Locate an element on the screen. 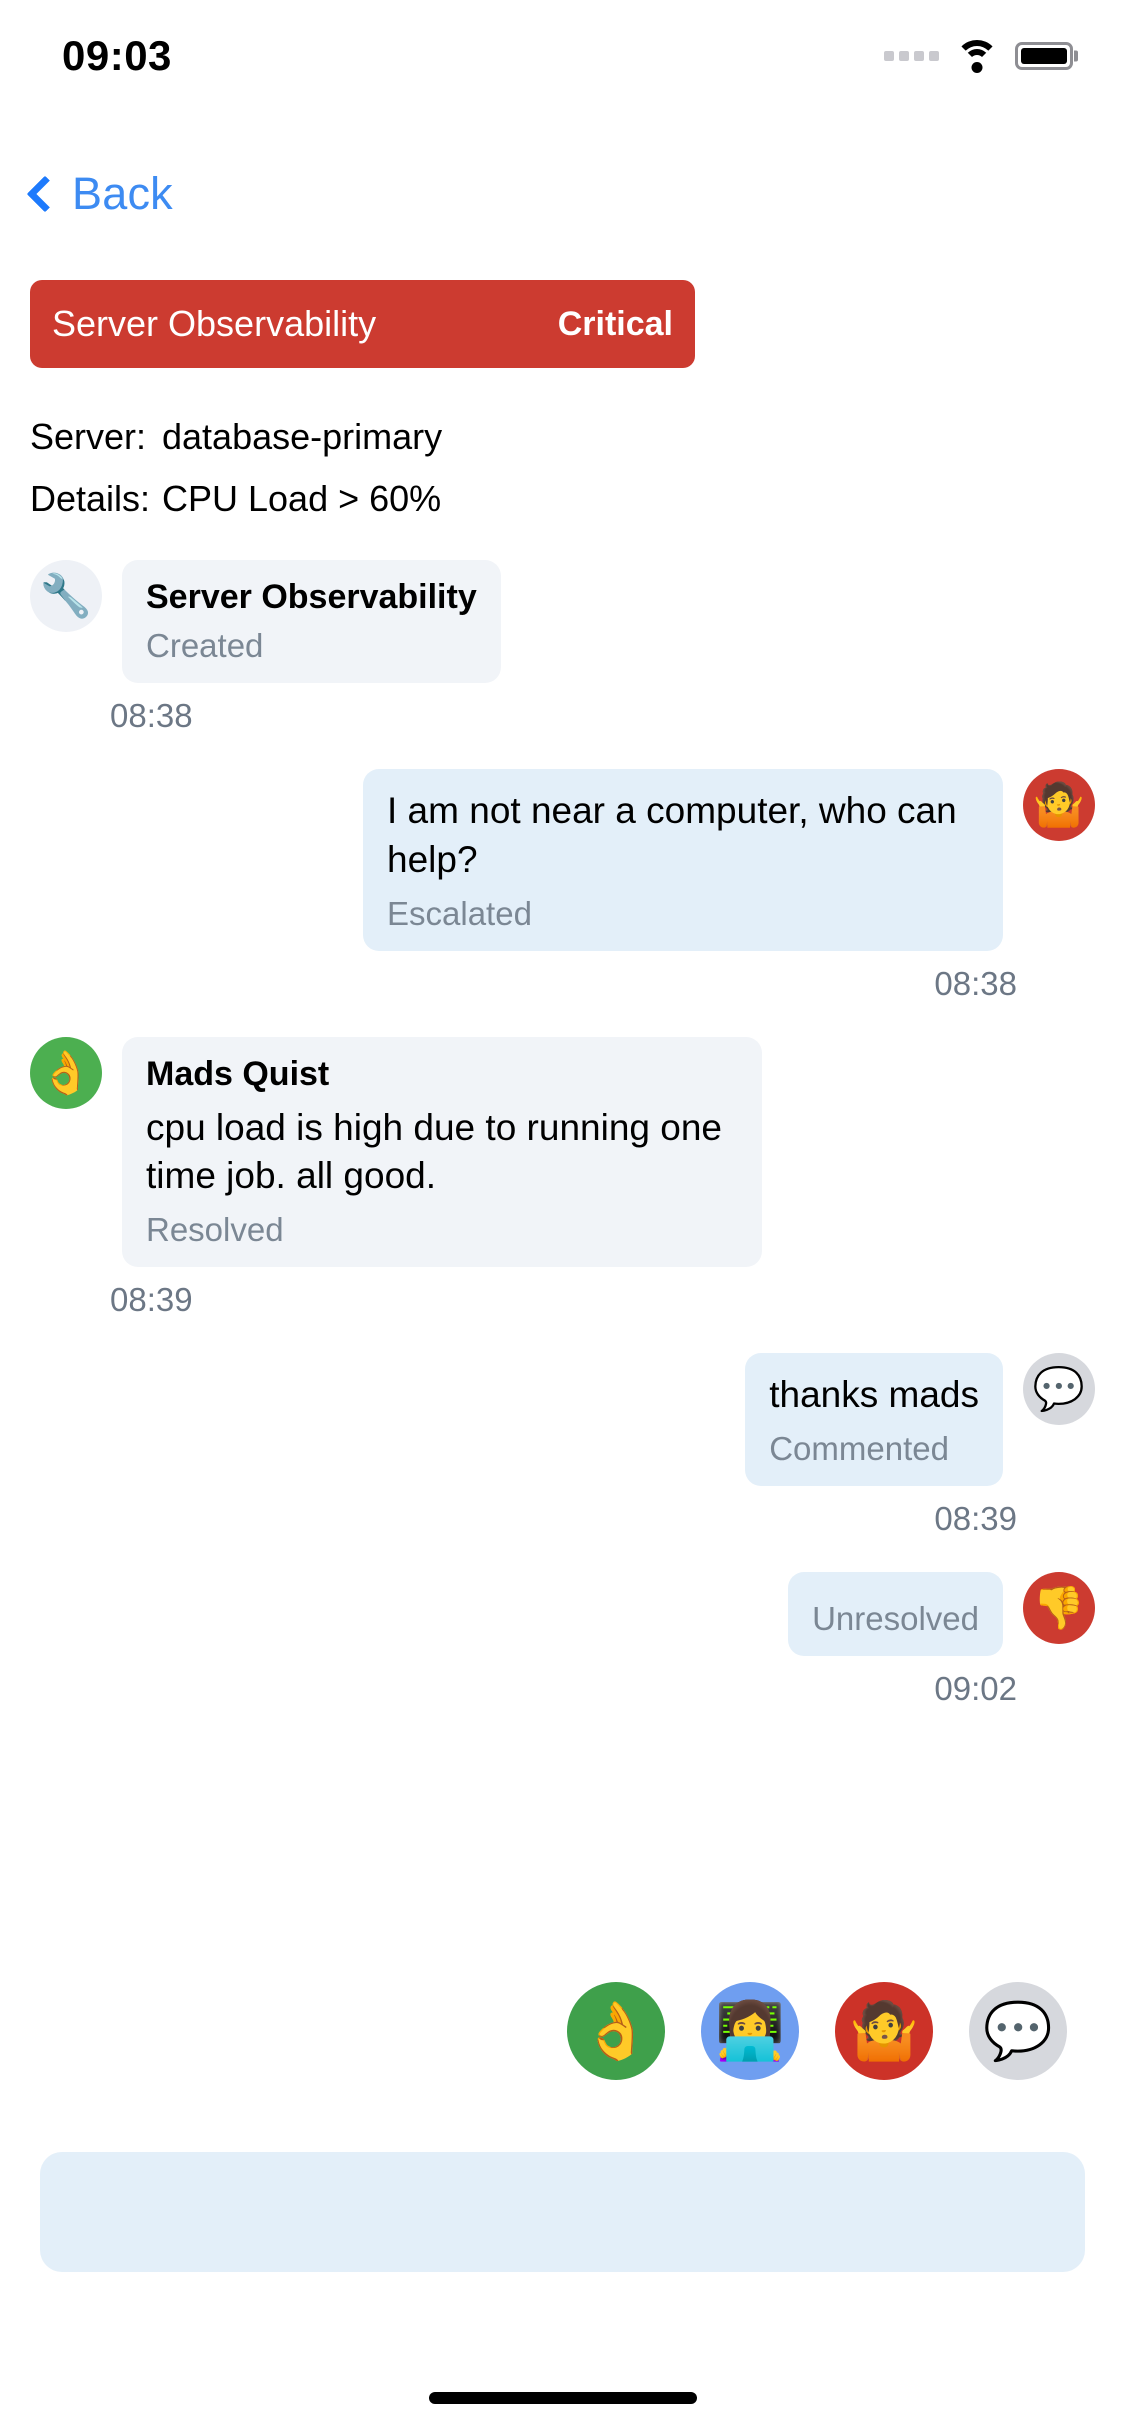 The width and height of the screenshot is (1125, 2436). chevron-left-icon is located at coordinates (45, 194).